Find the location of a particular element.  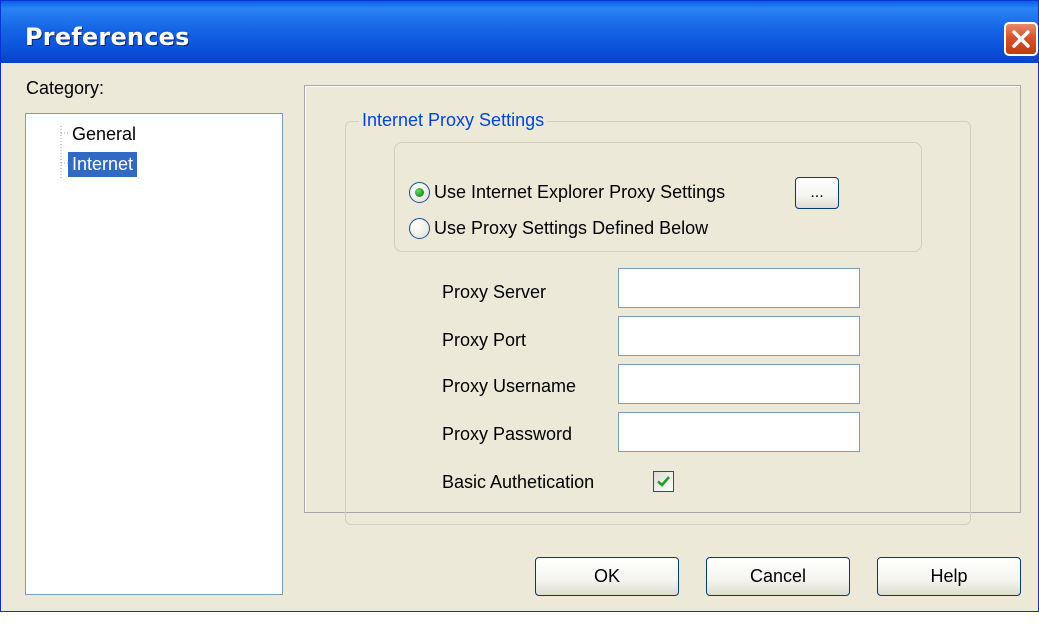

proxy-port-input is located at coordinates (739, 336).